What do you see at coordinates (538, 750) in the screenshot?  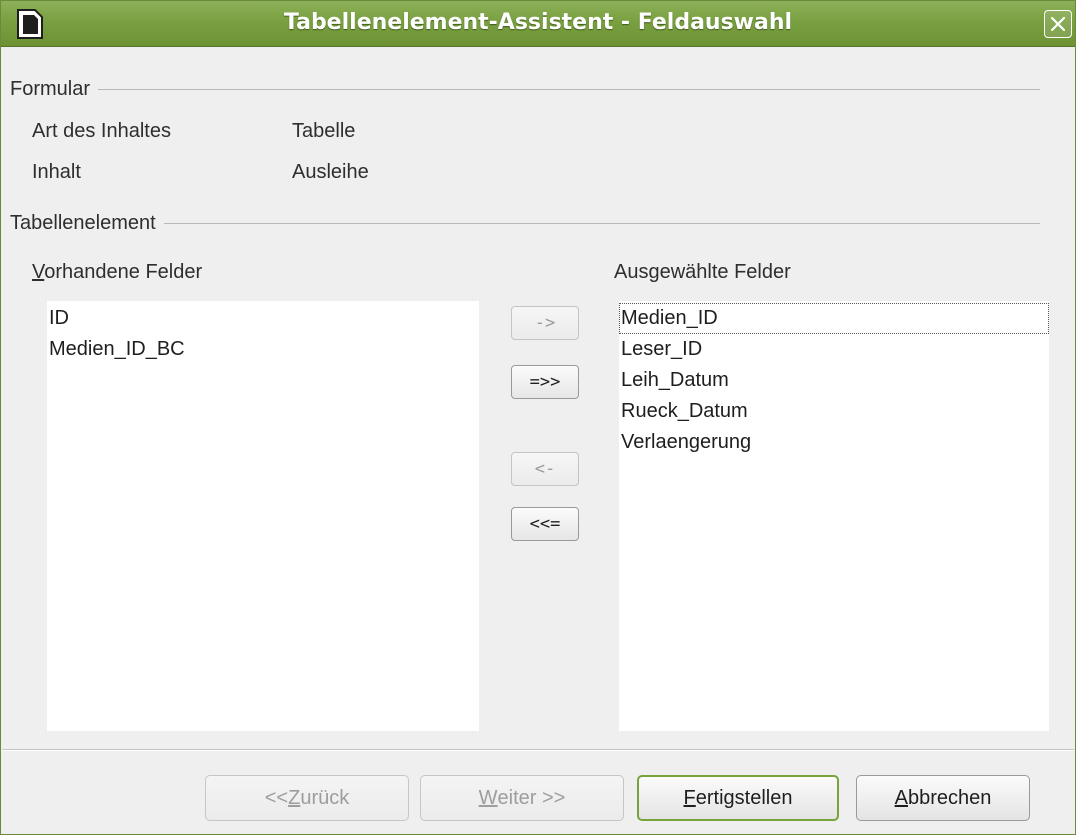 I see `footer-divider-highlight` at bounding box center [538, 750].